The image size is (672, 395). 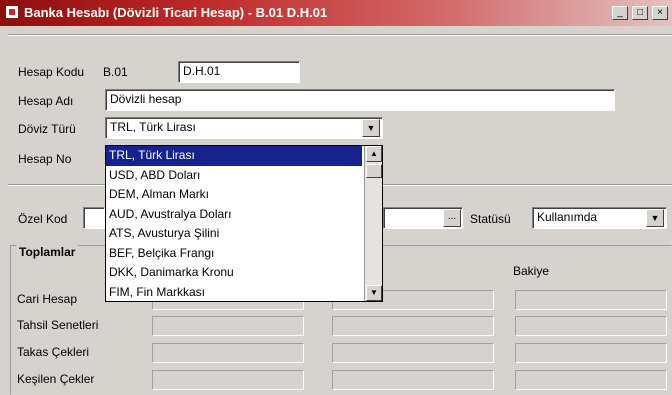 What do you see at coordinates (340, 35) in the screenshot?
I see `top-separator` at bounding box center [340, 35].